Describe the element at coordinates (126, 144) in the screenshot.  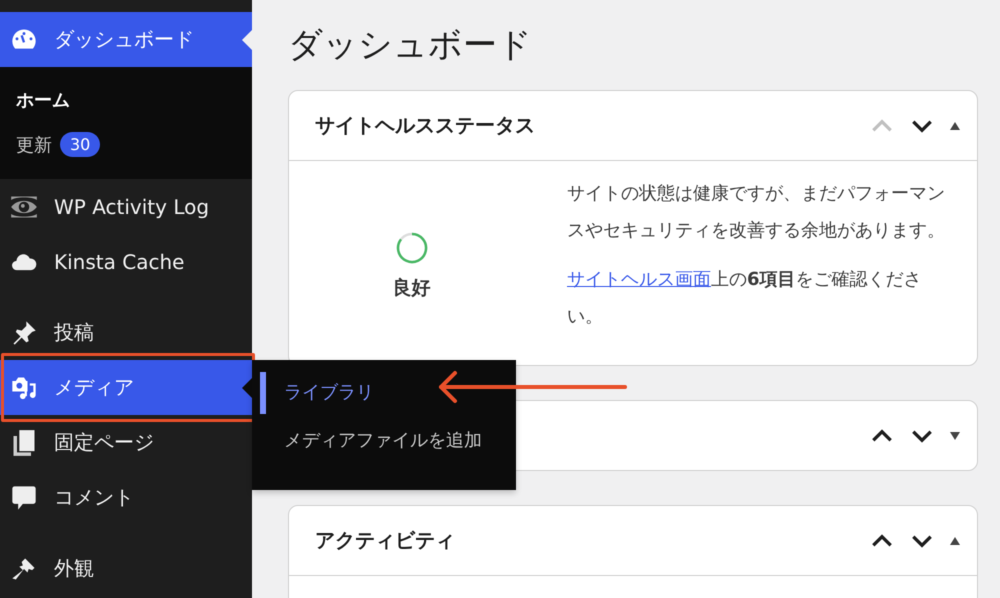
I see `submenu-item: 更新 30` at that location.